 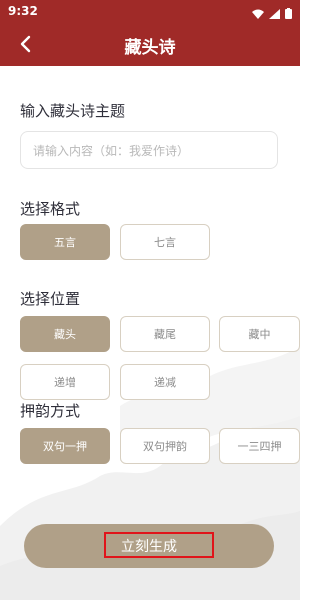 What do you see at coordinates (73, 111) in the screenshot?
I see `input-section-title: 输入藏头诗主题` at bounding box center [73, 111].